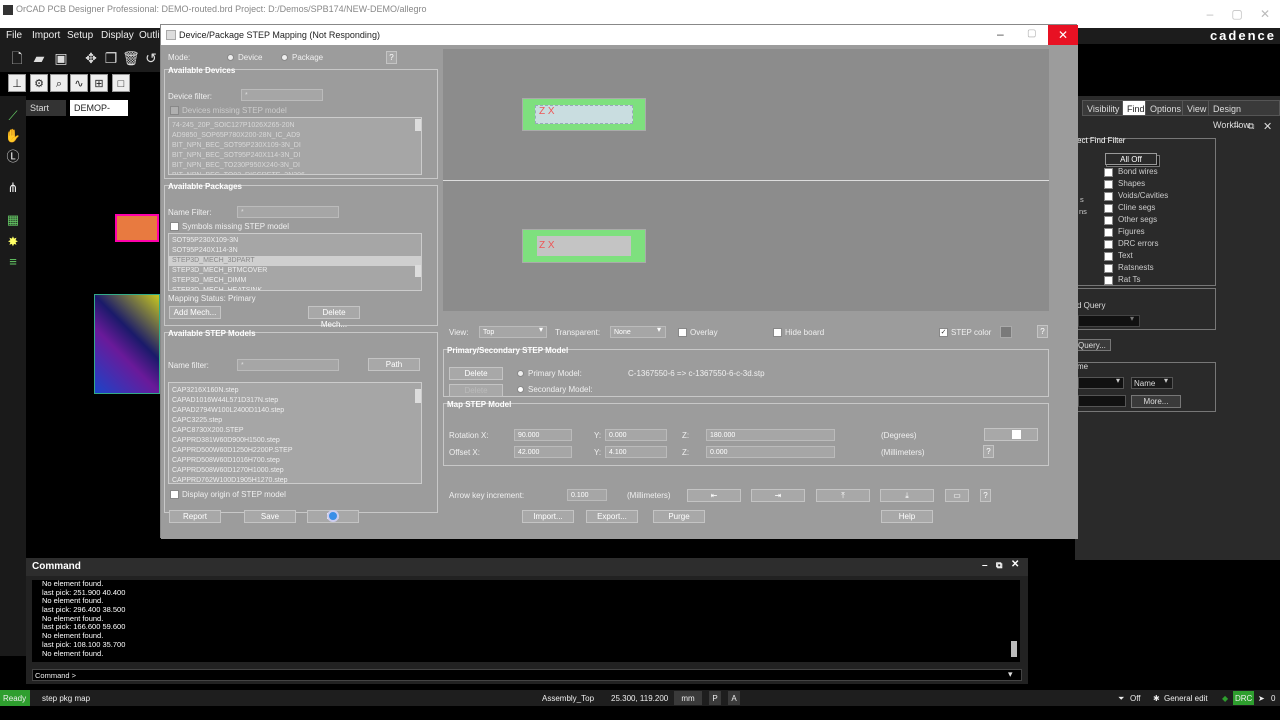  I want to click on devices-scrollbar, so click(418, 125).